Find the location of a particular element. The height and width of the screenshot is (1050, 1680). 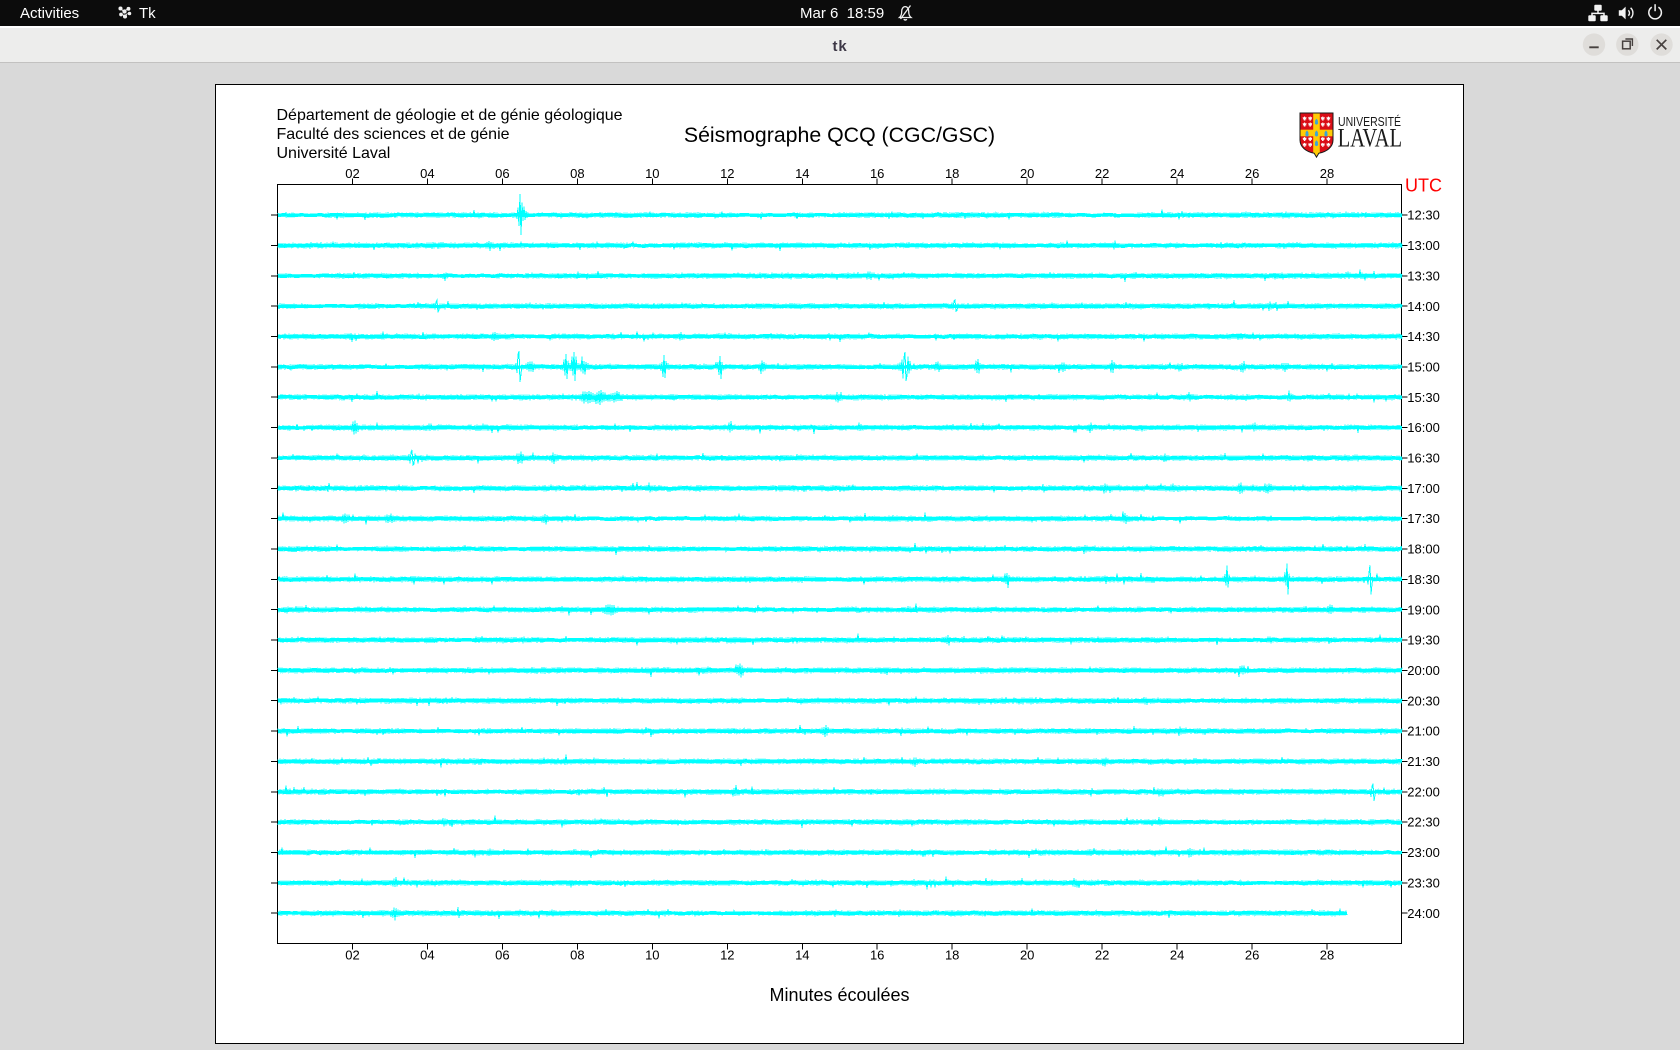

svg-text: 15:30 is located at coordinates (1423, 397).